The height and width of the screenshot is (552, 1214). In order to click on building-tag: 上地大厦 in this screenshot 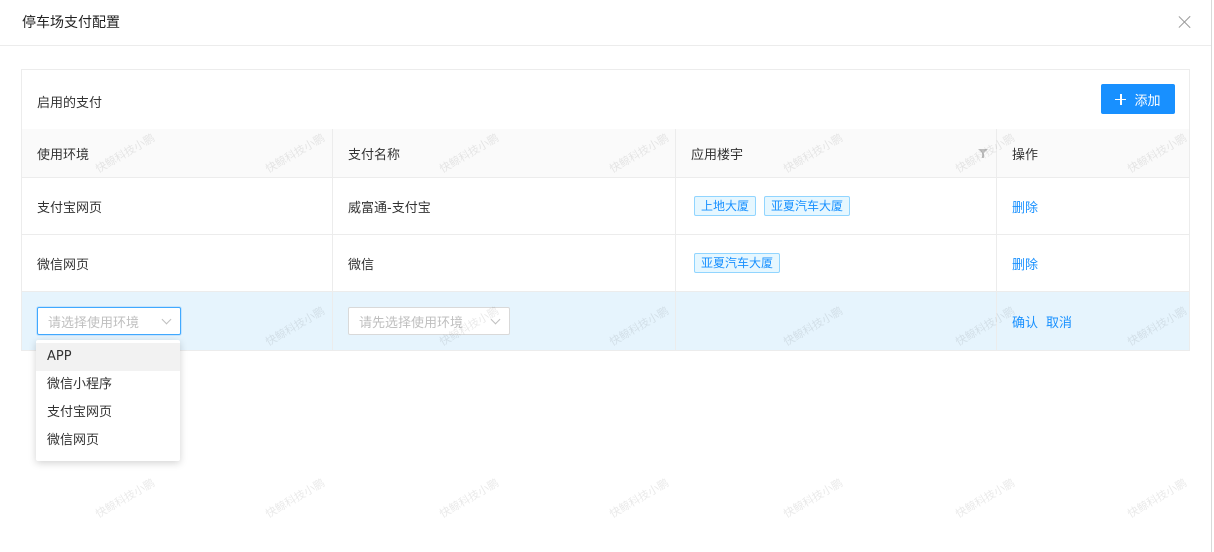, I will do `click(725, 206)`.